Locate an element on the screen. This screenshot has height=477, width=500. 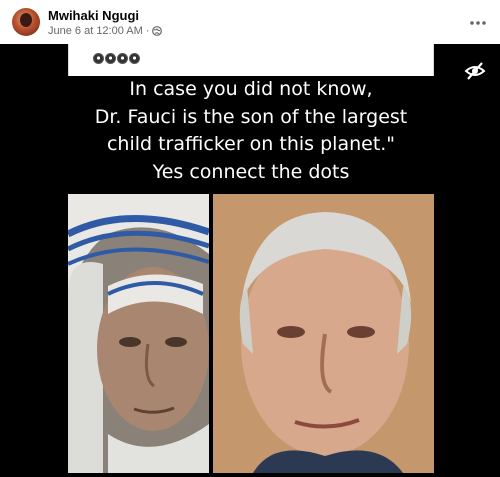
globe-icon is located at coordinates (157, 31).